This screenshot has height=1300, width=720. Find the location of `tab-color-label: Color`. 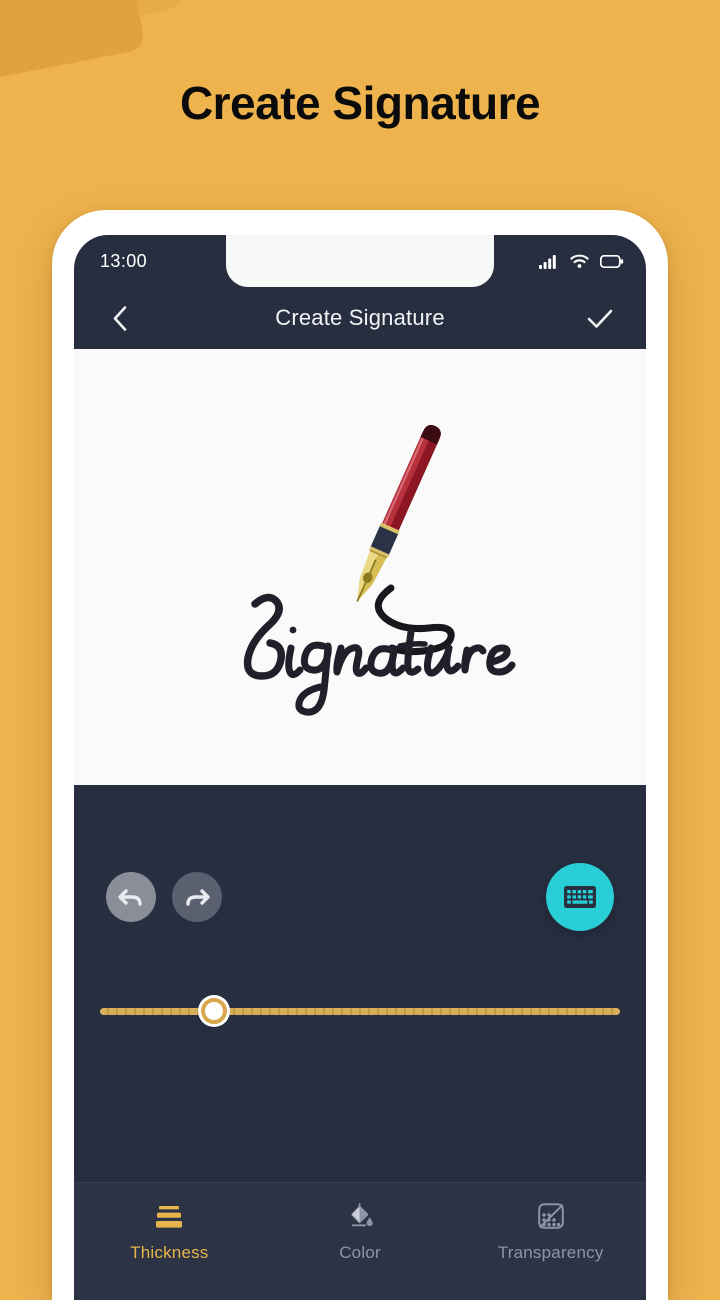

tab-color-label: Color is located at coordinates (360, 1252).